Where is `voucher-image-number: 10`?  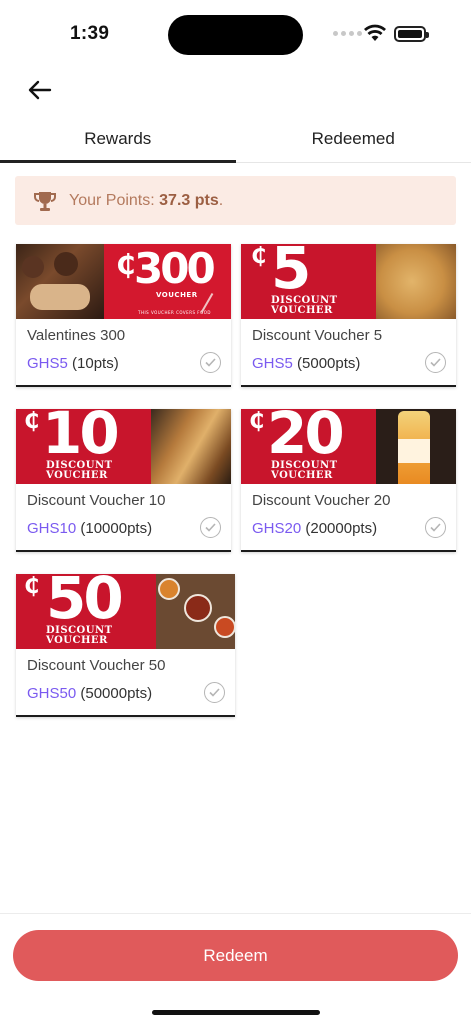 voucher-image-number: 10 is located at coordinates (81, 438).